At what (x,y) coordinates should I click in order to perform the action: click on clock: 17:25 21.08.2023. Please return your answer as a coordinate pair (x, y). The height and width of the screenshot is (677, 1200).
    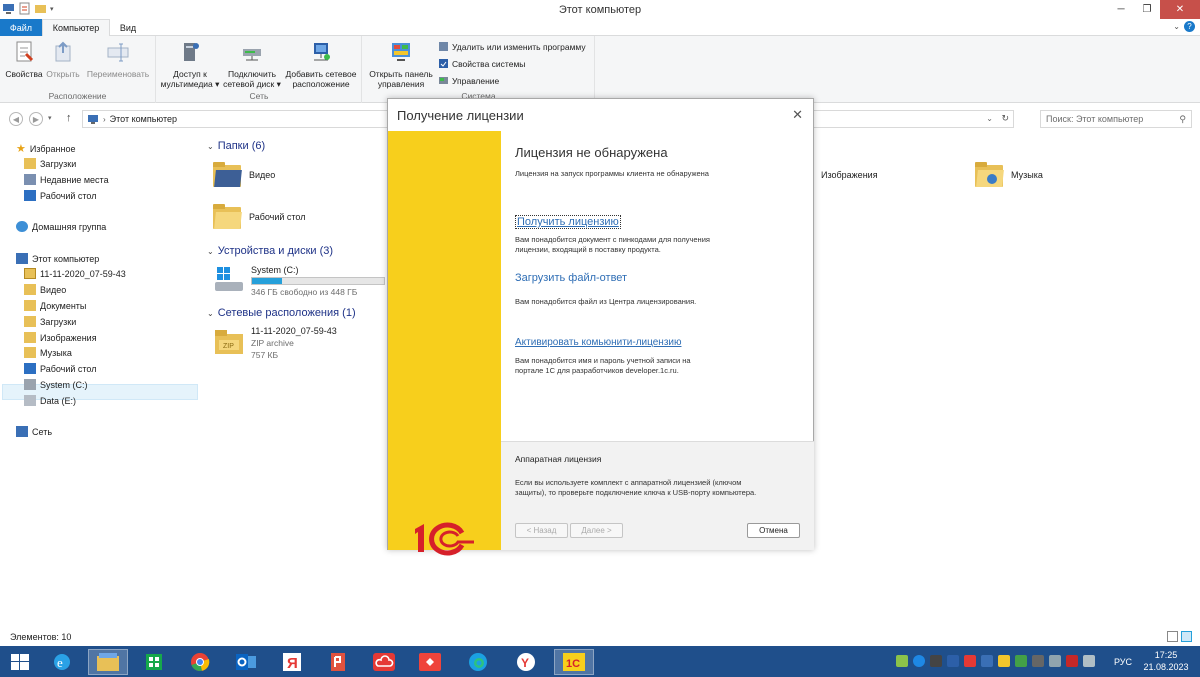
    Looking at the image, I should click on (1166, 661).